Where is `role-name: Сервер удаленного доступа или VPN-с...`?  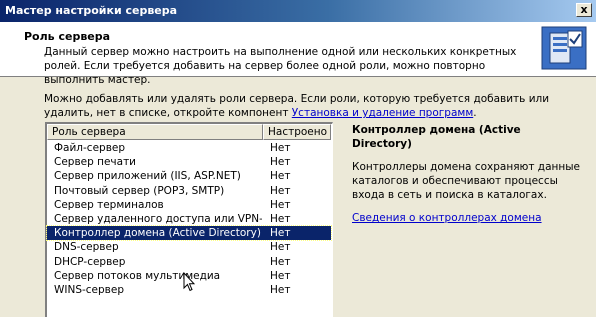 role-name: Сервер удаленного доступа или VPN-с... is located at coordinates (158, 218).